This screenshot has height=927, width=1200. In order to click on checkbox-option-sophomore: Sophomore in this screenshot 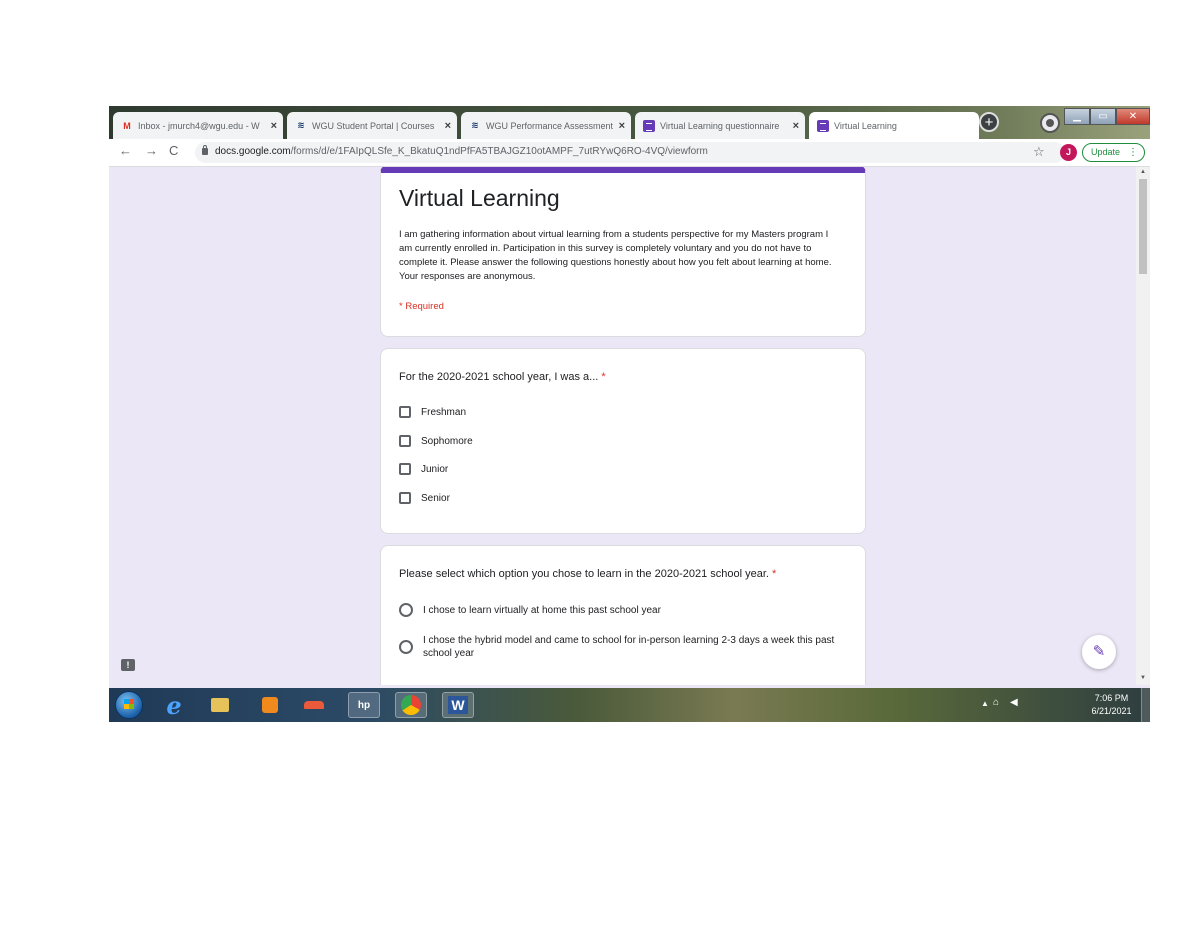, I will do `click(436, 441)`.